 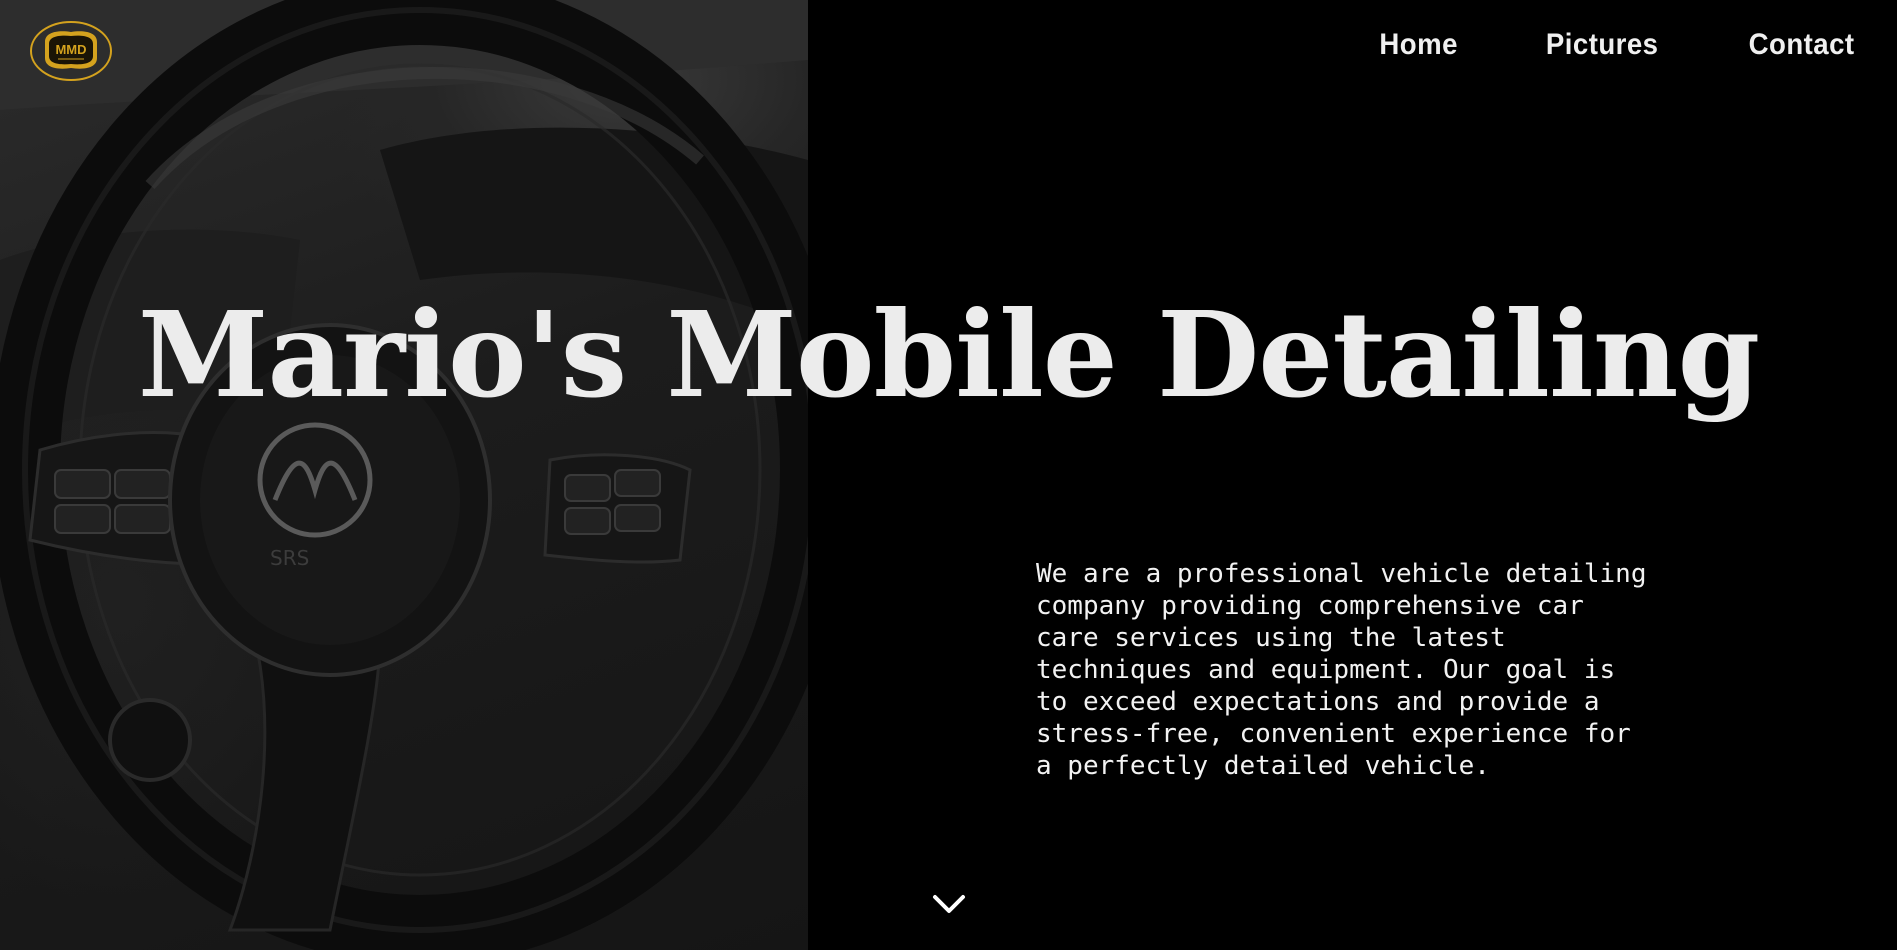 What do you see at coordinates (949, 904) in the screenshot?
I see `chevron-down-icon` at bounding box center [949, 904].